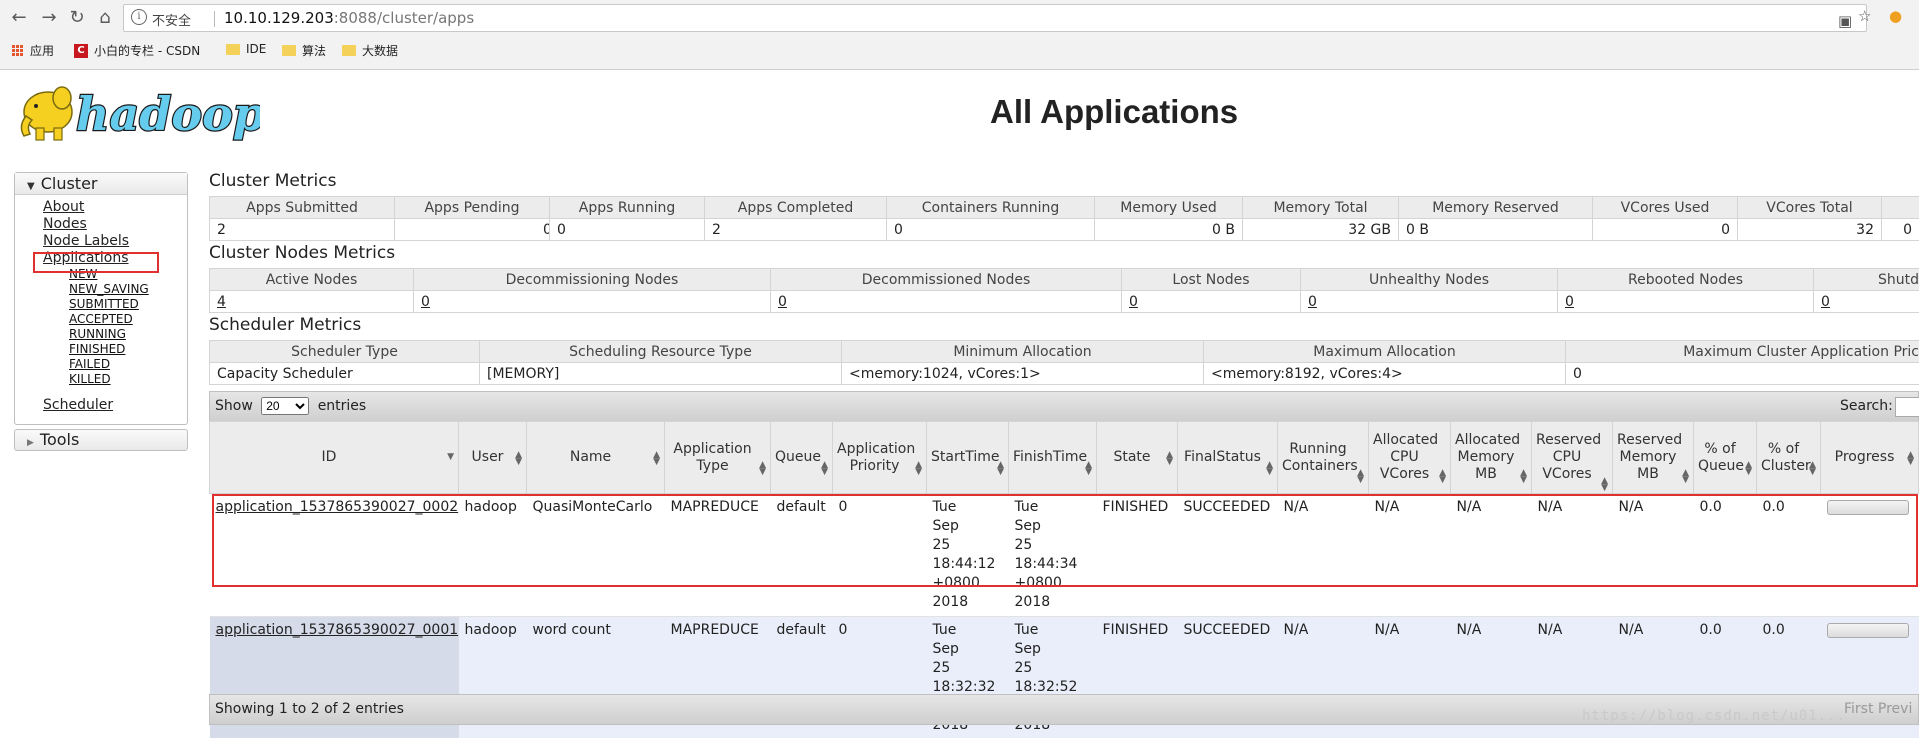 This screenshot has height=738, width=1919. What do you see at coordinates (33, 50) in the screenshot?
I see `bookmark-apps: 应用` at bounding box center [33, 50].